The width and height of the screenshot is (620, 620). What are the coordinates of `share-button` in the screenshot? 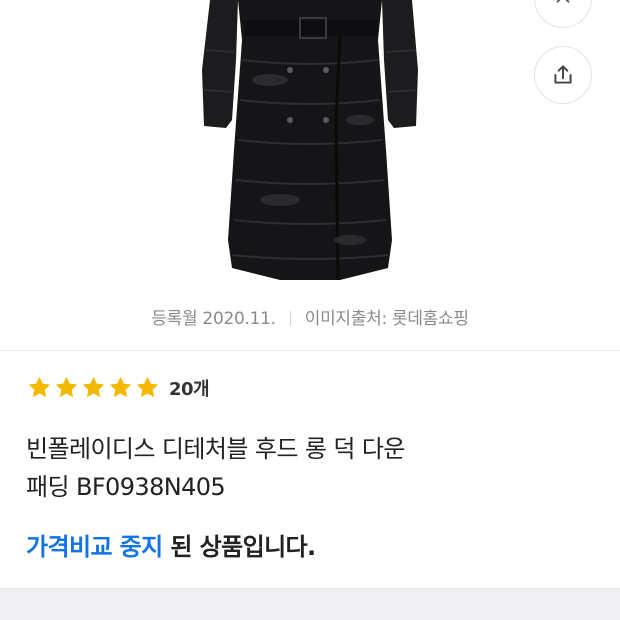 It's located at (563, 75).